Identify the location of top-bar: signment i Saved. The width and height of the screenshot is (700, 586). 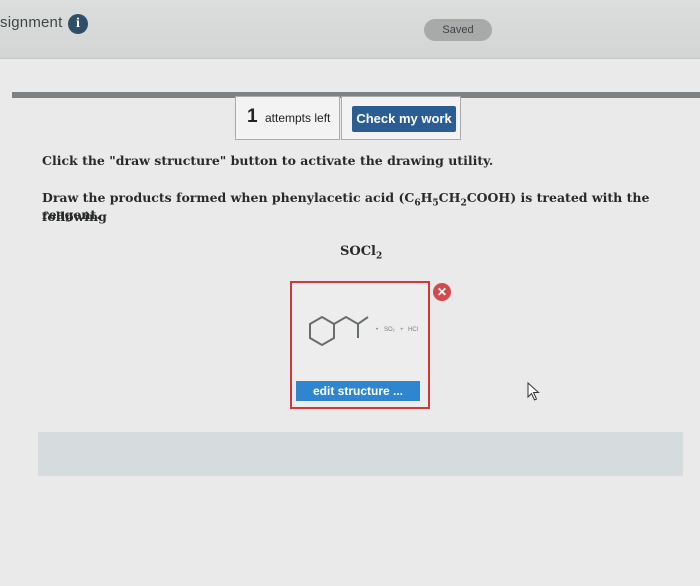
(350, 29).